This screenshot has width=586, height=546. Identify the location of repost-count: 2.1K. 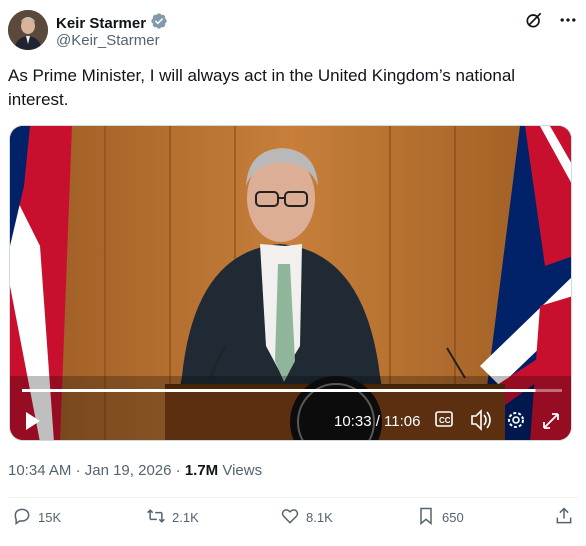
(185, 517).